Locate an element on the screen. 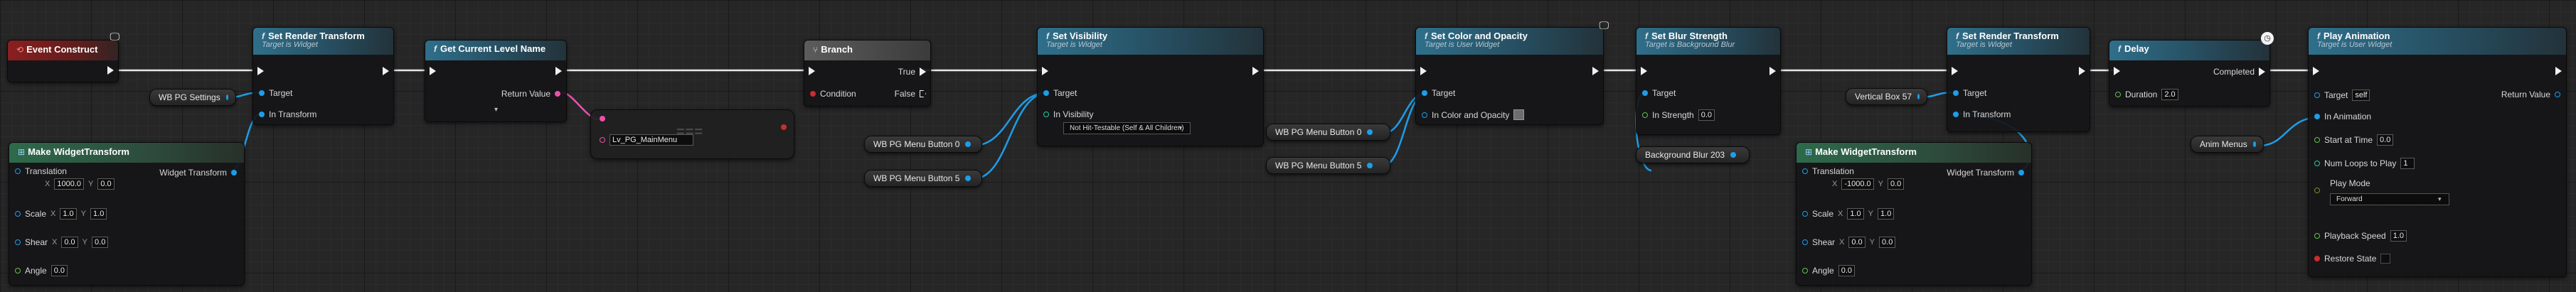  variable-wb-pg-menu-button-0: WB PG Menu Button 0 is located at coordinates (923, 144).